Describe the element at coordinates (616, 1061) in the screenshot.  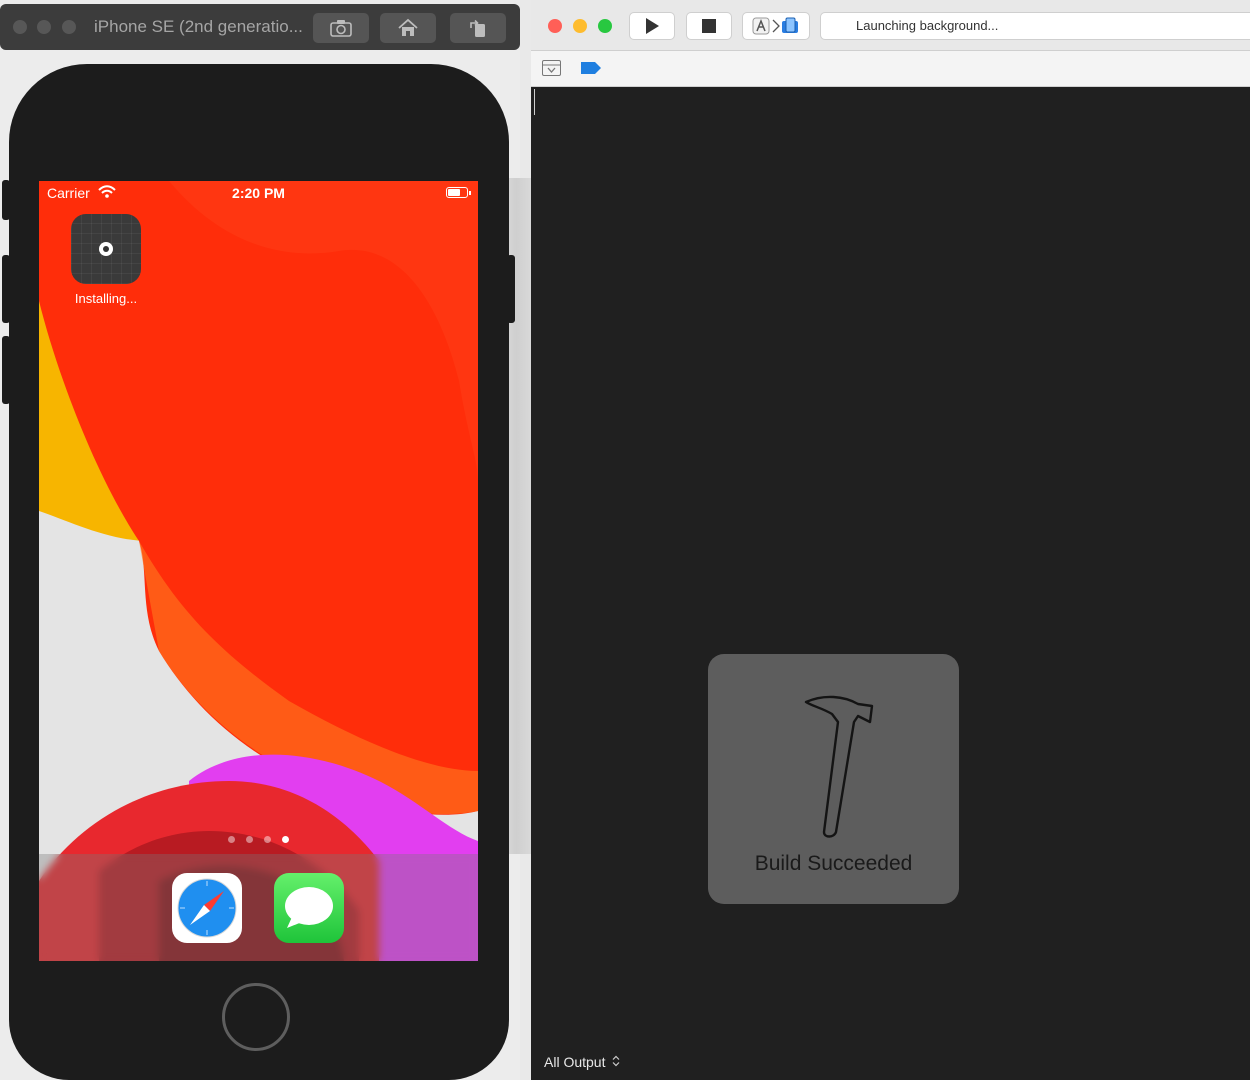
I see `chevron-updown-icon` at that location.